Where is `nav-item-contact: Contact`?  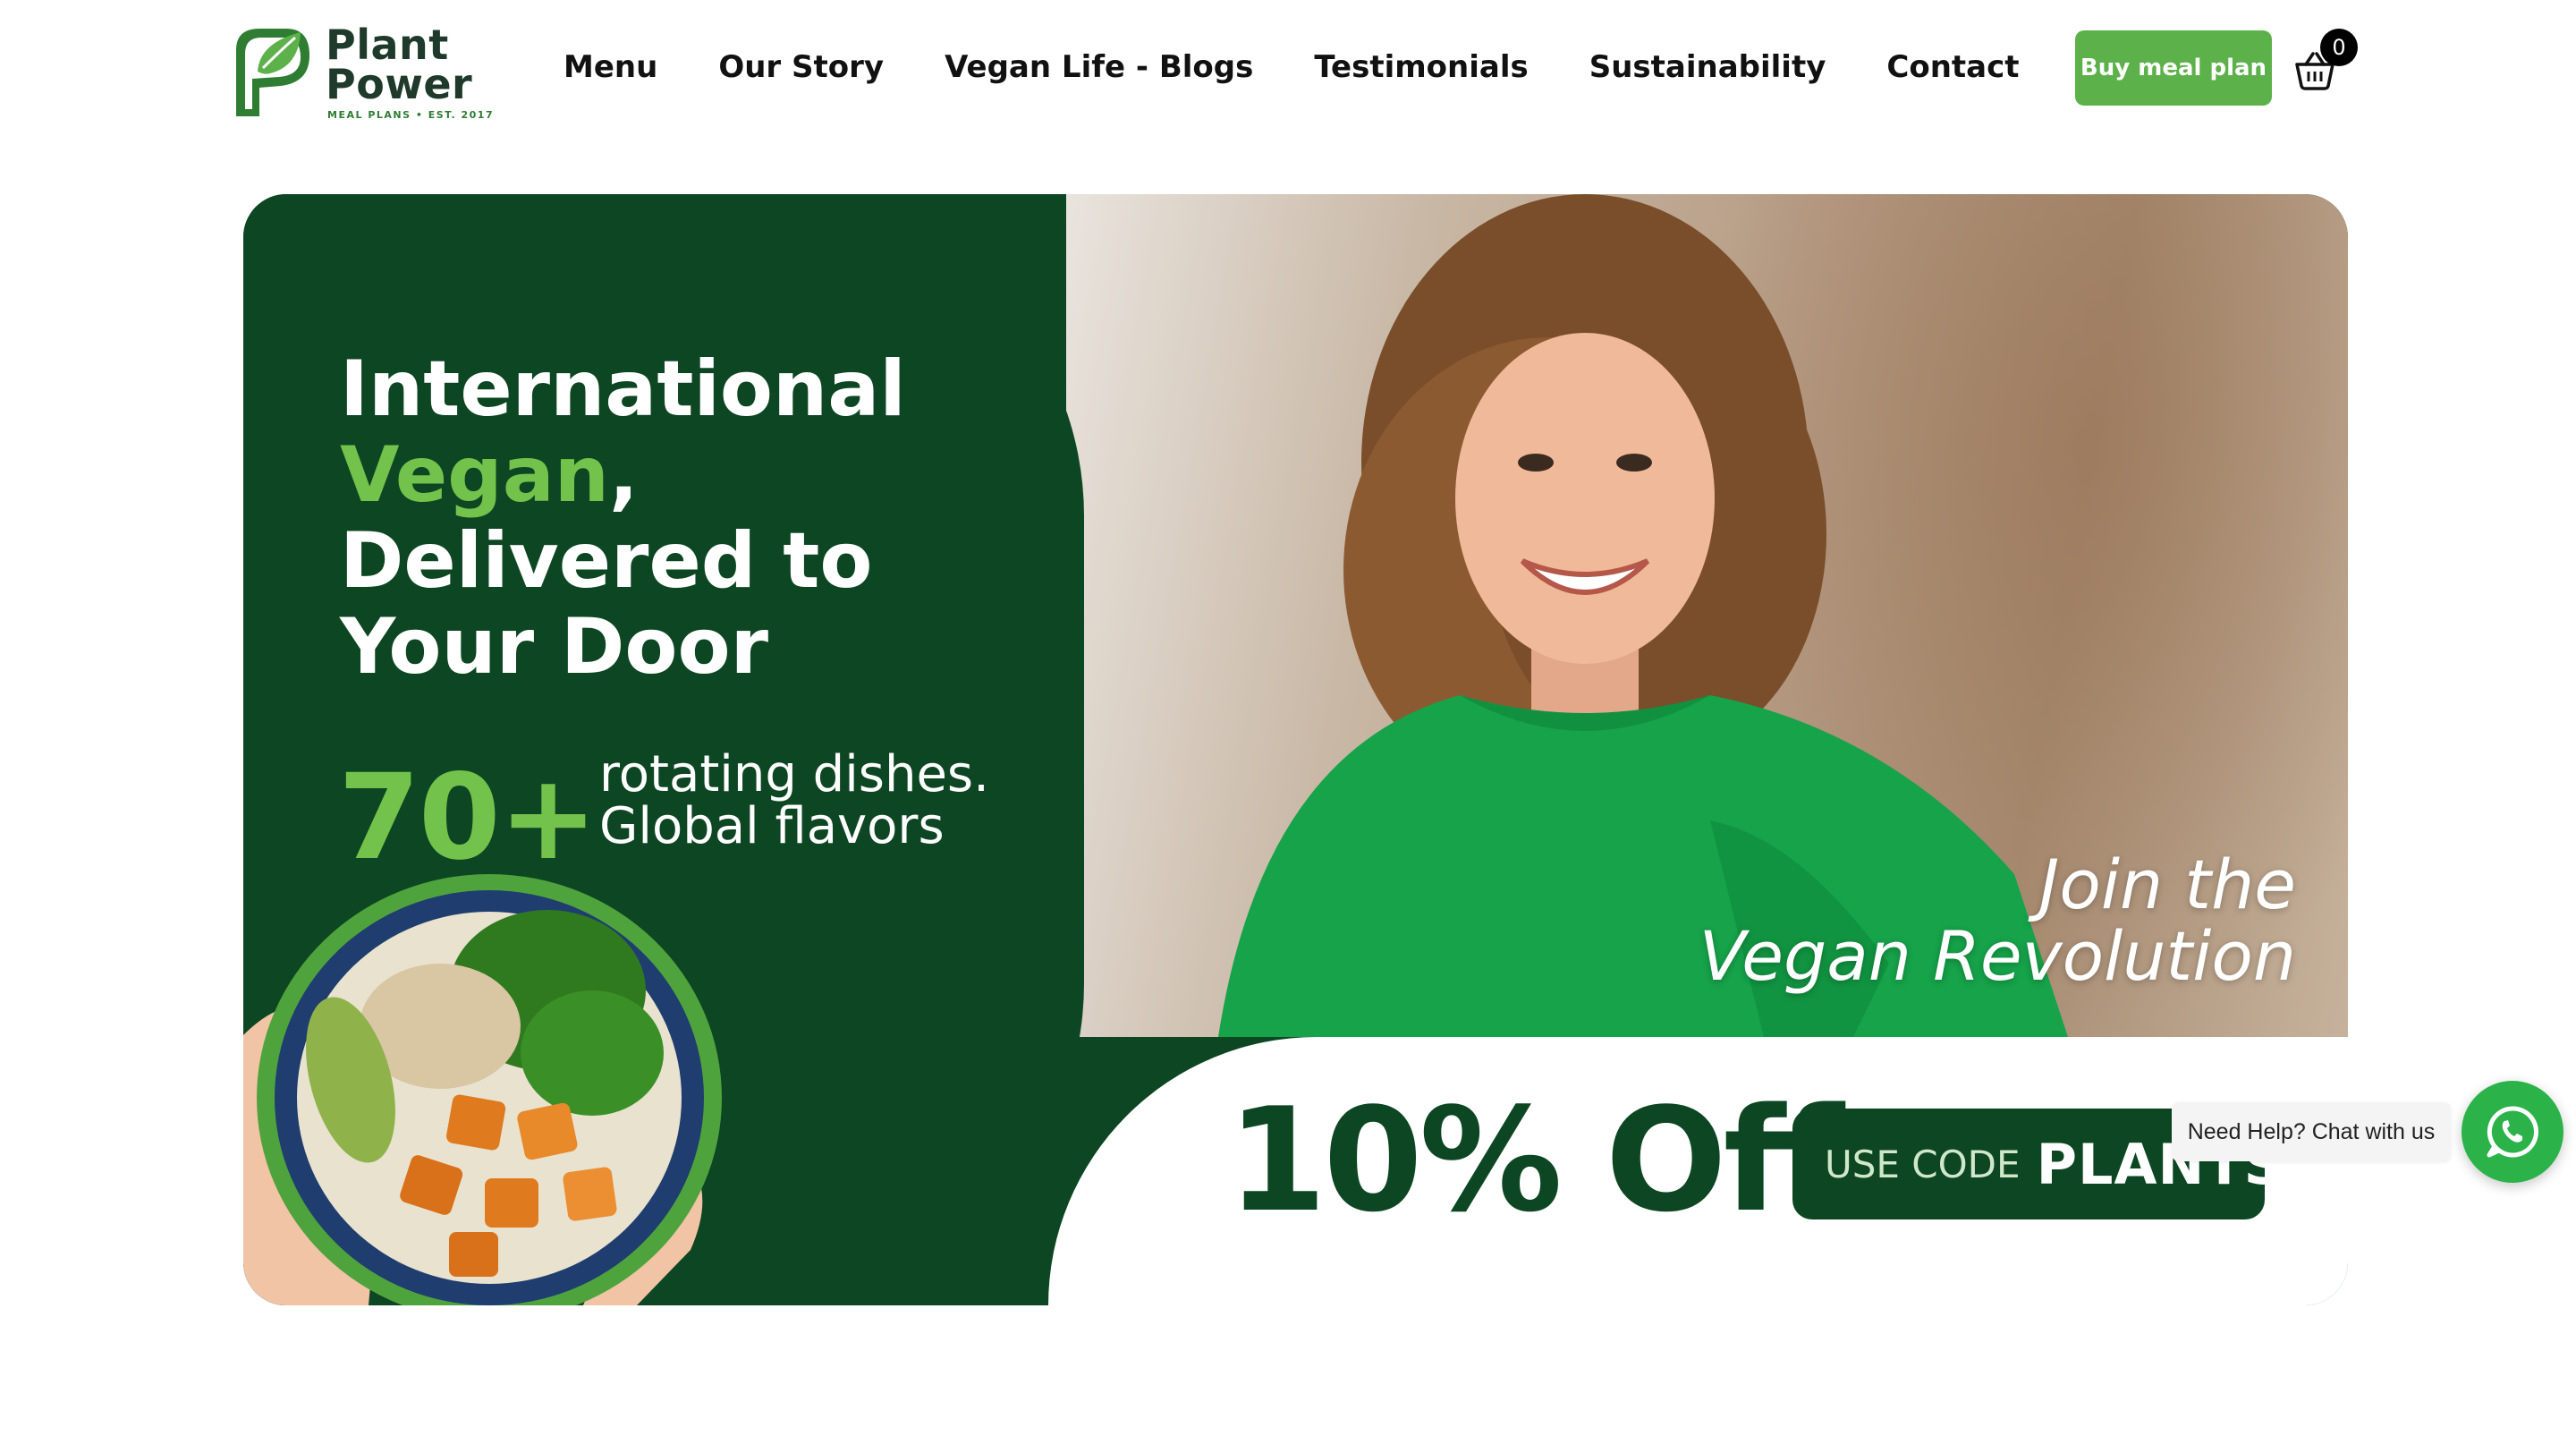 nav-item-contact: Contact is located at coordinates (1952, 67).